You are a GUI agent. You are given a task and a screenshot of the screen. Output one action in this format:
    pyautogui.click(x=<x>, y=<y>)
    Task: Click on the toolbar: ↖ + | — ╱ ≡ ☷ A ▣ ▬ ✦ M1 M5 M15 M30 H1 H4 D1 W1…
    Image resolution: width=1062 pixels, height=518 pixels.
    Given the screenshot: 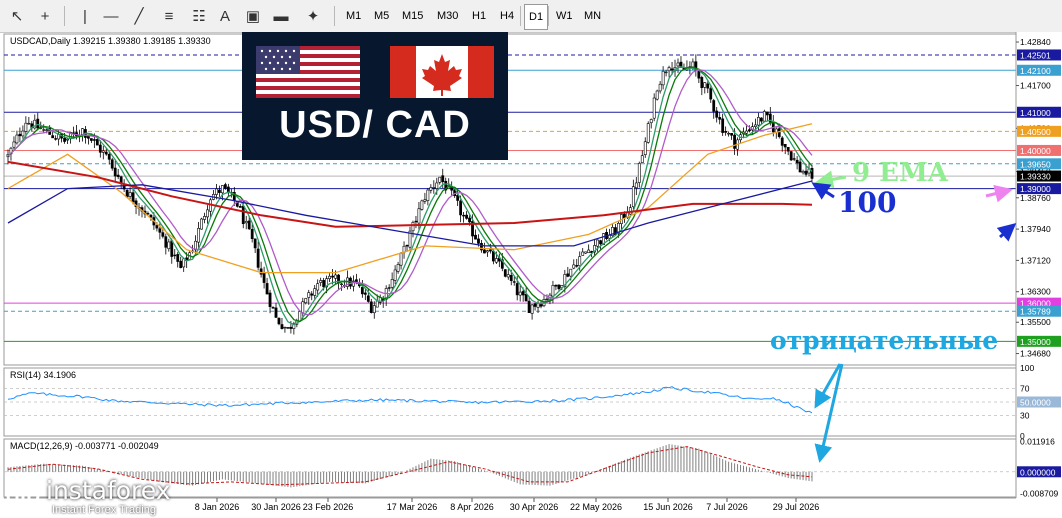 What is the action you would take?
    pyautogui.click(x=531, y=16)
    